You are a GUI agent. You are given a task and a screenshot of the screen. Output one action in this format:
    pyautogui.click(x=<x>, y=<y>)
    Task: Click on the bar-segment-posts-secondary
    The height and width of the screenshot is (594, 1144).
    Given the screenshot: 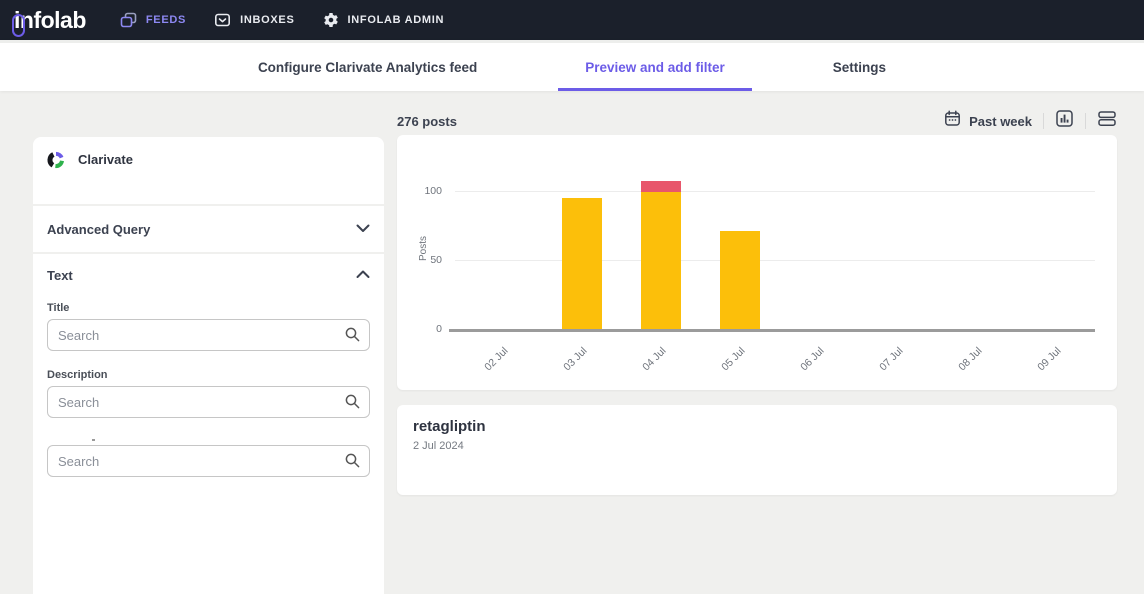 What is the action you would take?
    pyautogui.click(x=660, y=186)
    